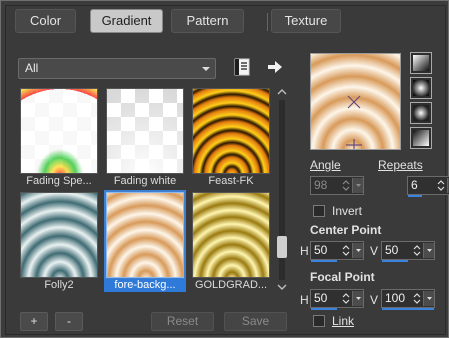 The image size is (449, 338). I want to click on gradient-tile-folly2: Folly2, so click(59, 240).